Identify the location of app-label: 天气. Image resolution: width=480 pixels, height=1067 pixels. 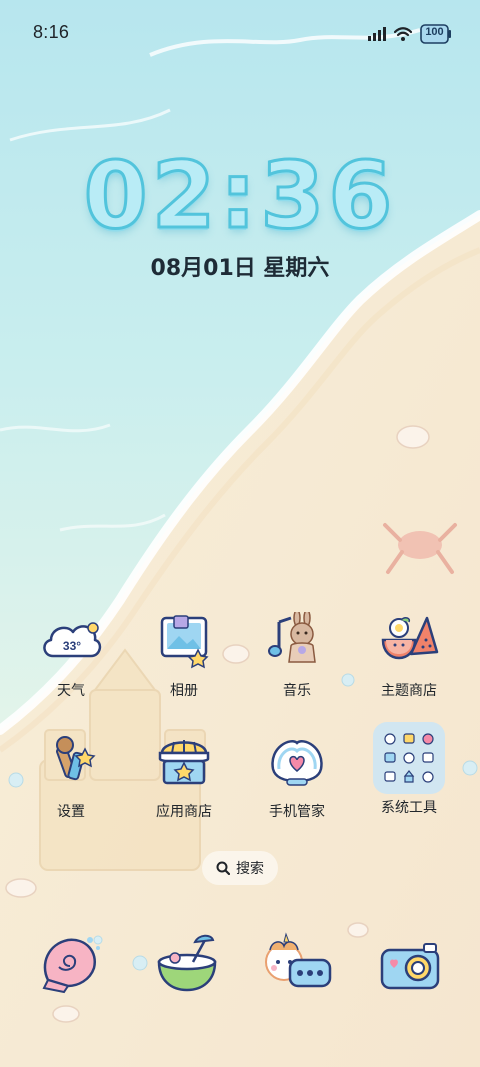
(71, 691).